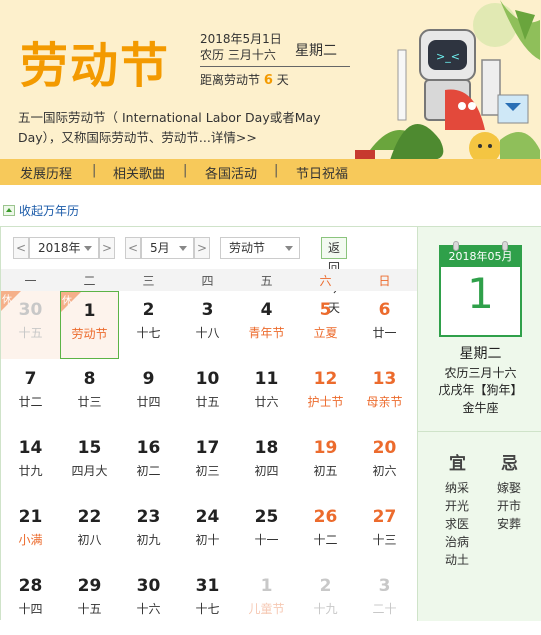 The width and height of the screenshot is (541, 635). What do you see at coordinates (325, 448) in the screenshot?
I see `day-number: 19` at bounding box center [325, 448].